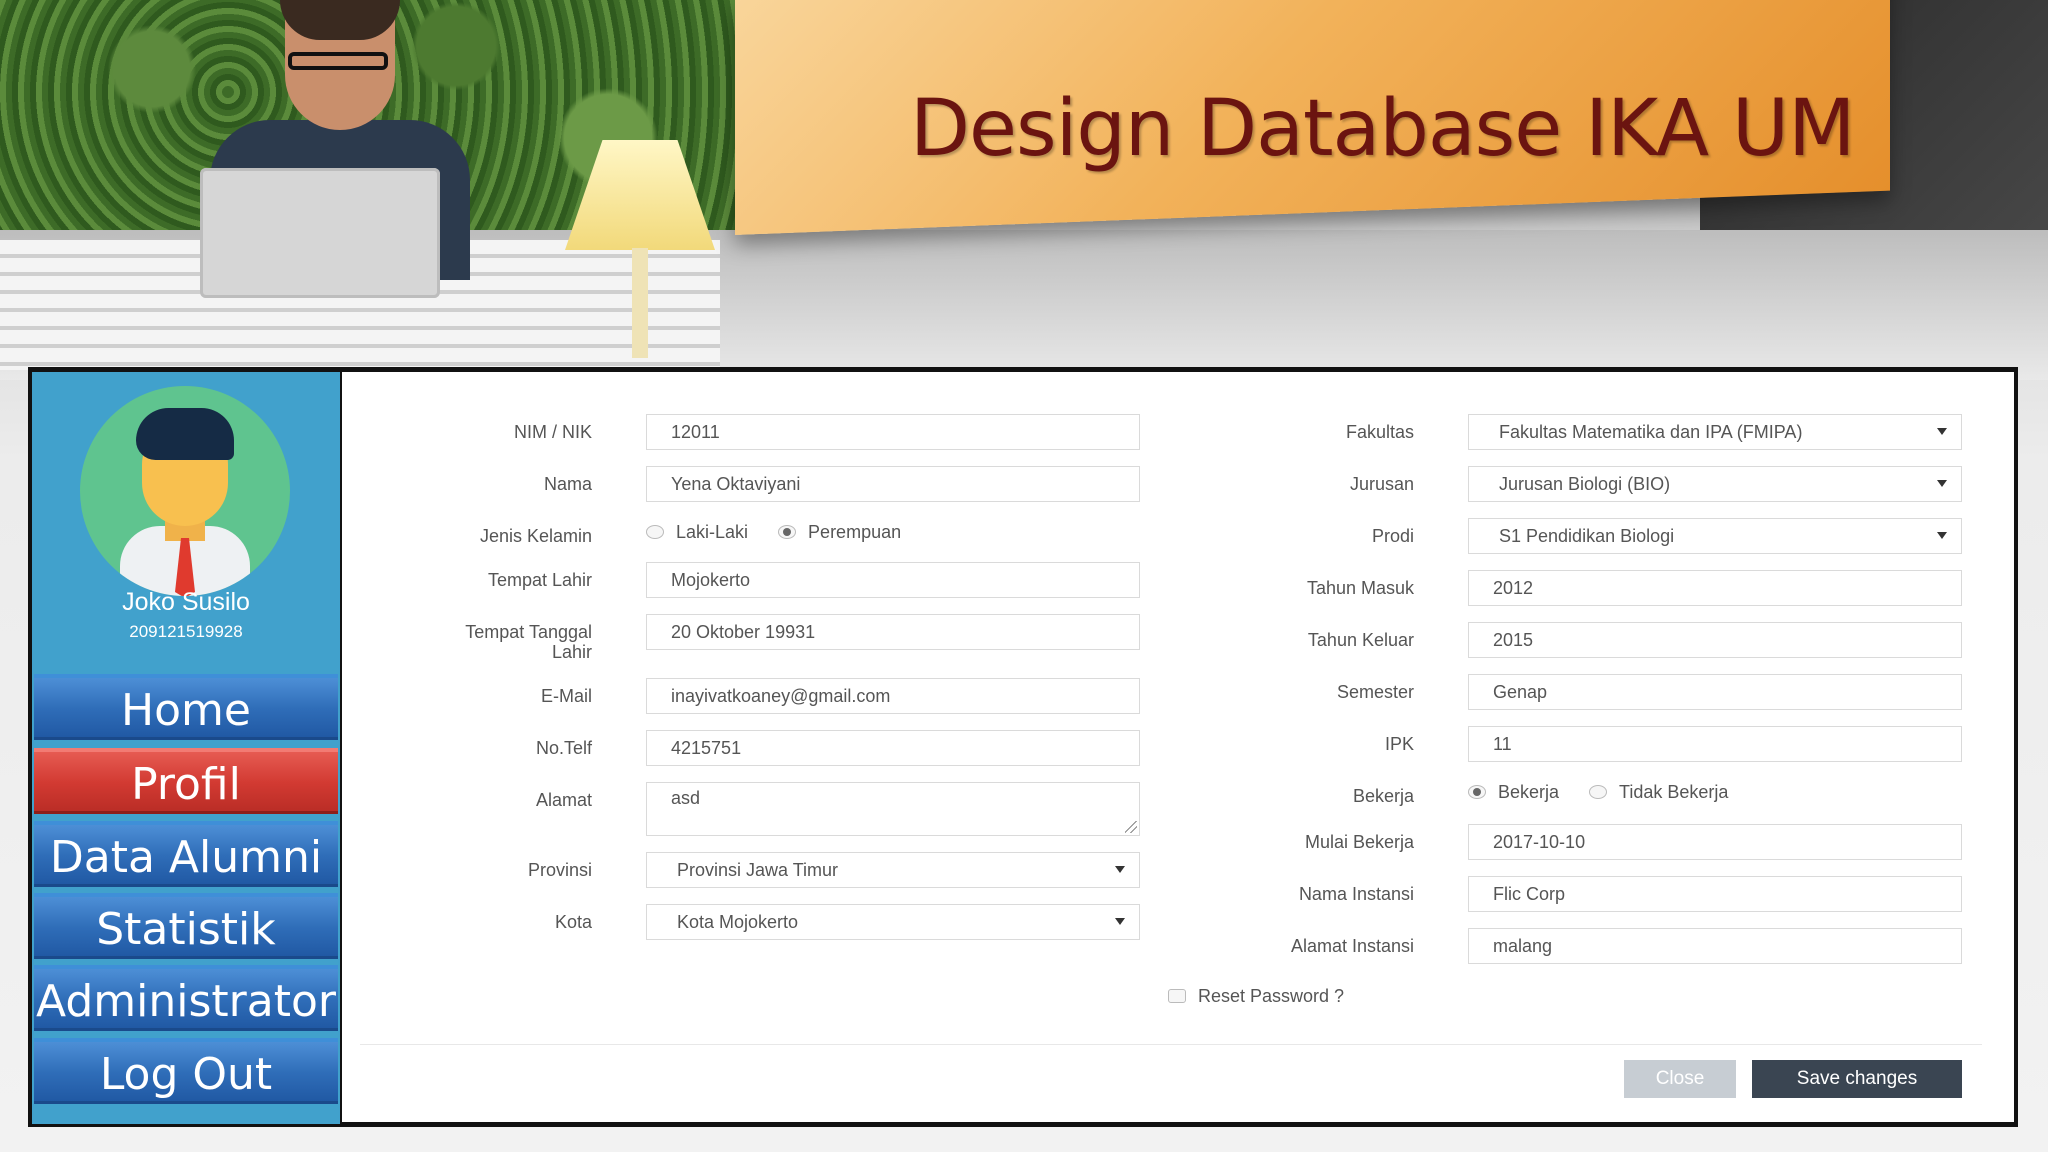  What do you see at coordinates (1359, 842) in the screenshot?
I see `mulai-bekerja-label: Mulai Bekerja` at bounding box center [1359, 842].